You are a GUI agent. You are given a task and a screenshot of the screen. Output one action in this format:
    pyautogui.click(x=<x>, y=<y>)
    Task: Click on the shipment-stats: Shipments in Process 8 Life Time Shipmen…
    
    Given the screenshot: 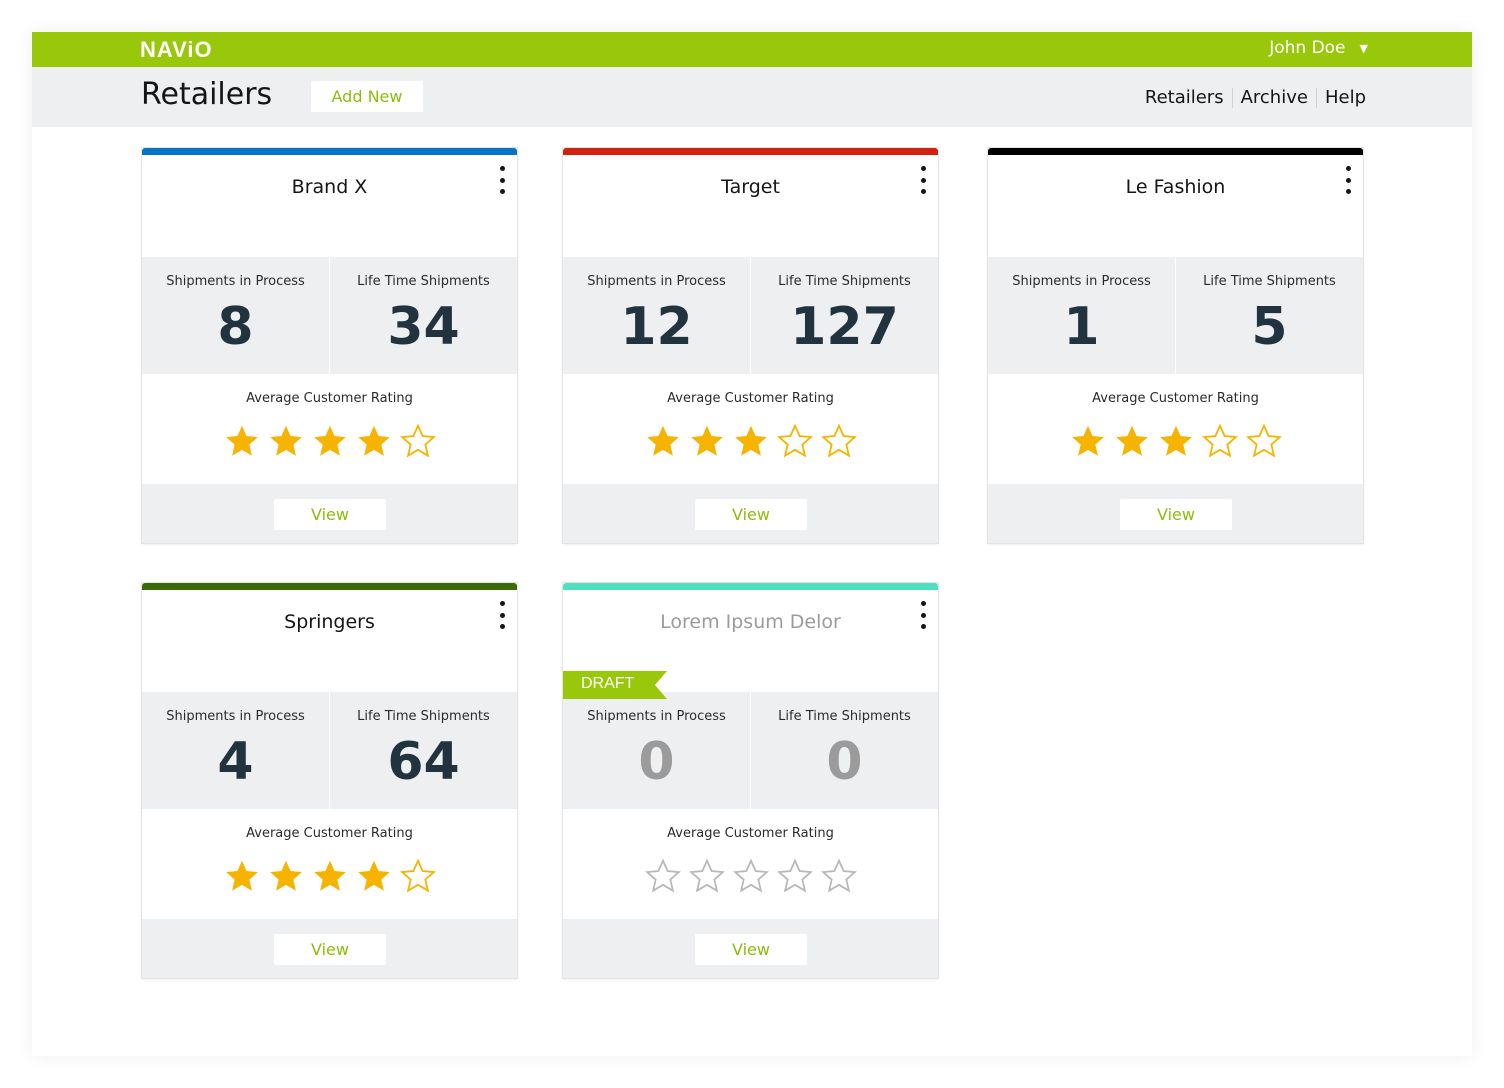 What is the action you would take?
    pyautogui.click(x=329, y=315)
    